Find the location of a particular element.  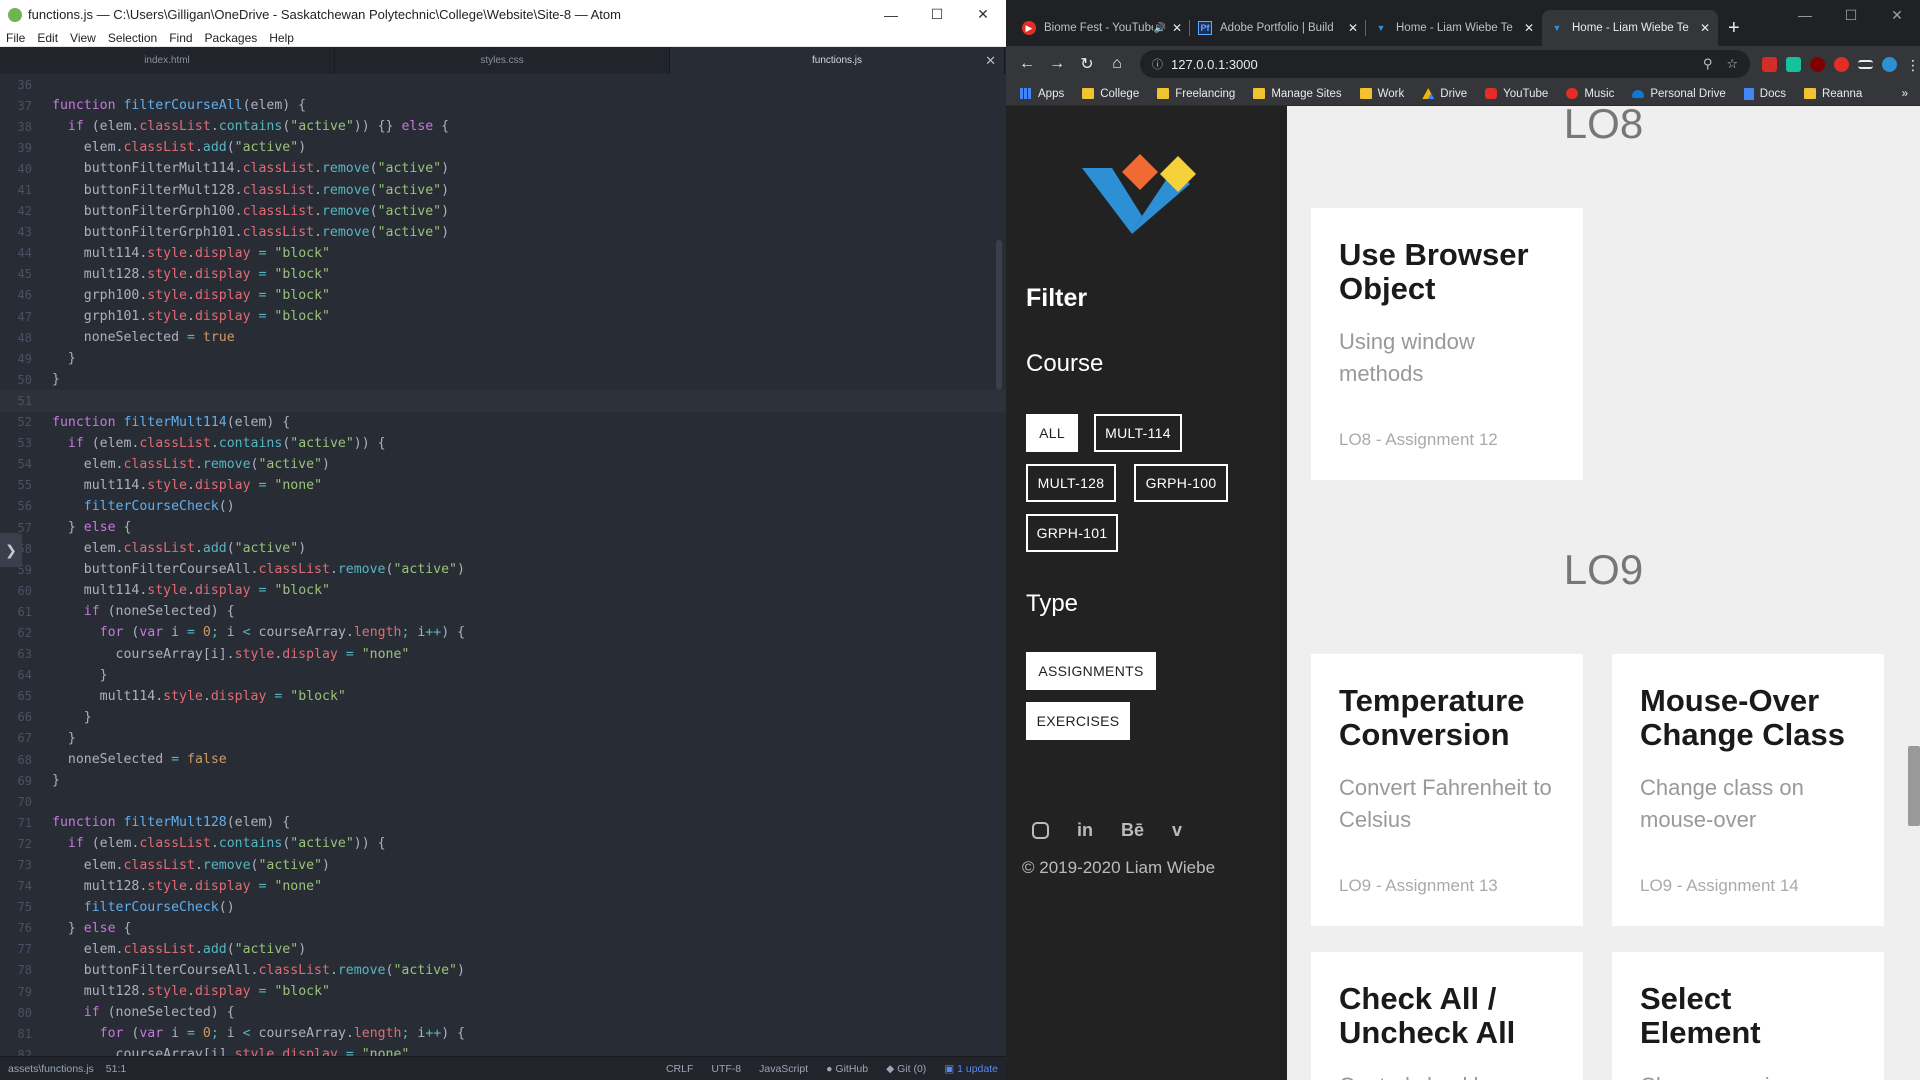

bookmark-freelancing: Freelancing is located at coordinates (1196, 94).